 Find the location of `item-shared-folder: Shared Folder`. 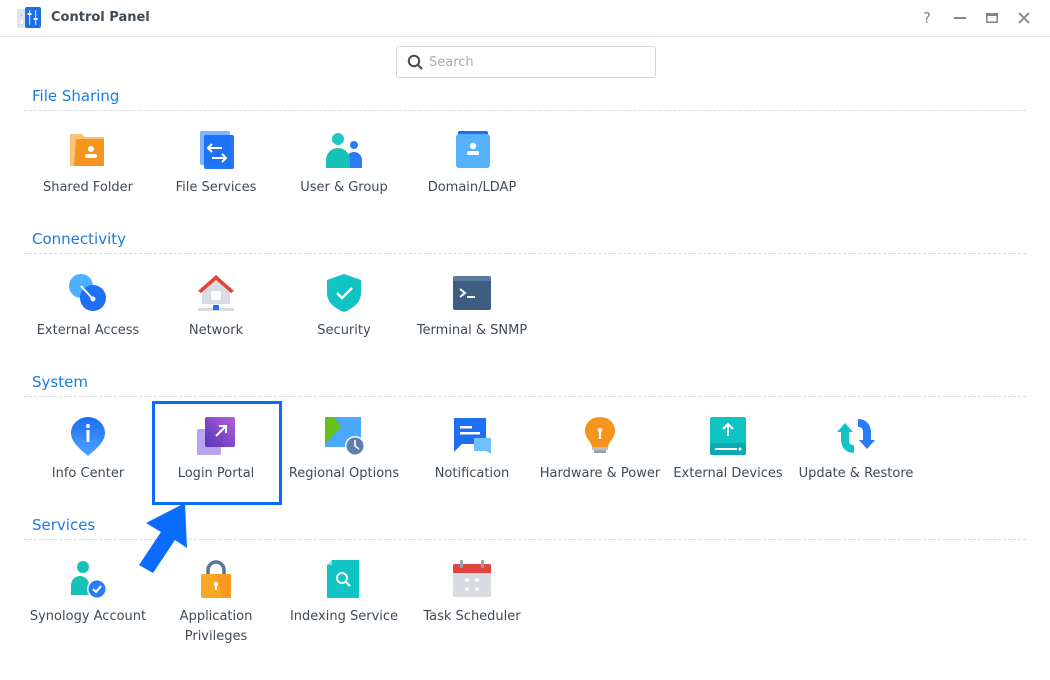

item-shared-folder: Shared Folder is located at coordinates (88, 180).